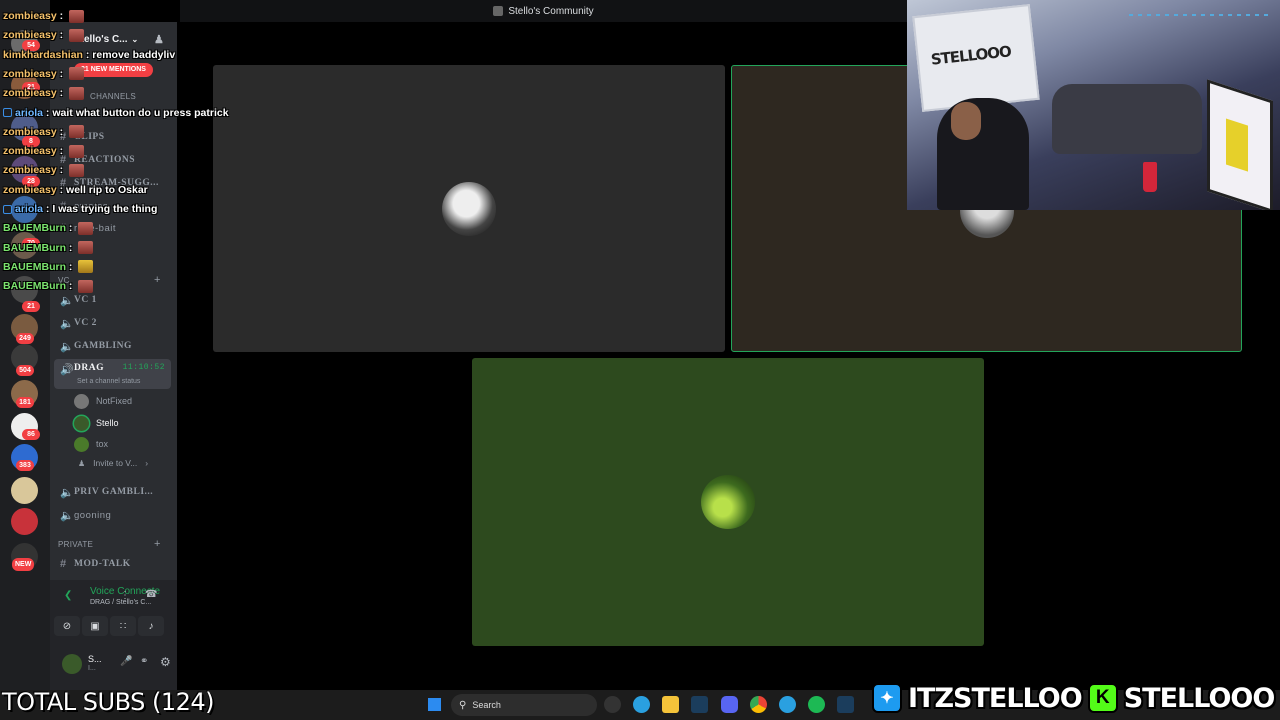 This screenshot has height=720, width=1280. What do you see at coordinates (524, 705) in the screenshot?
I see `taskbar-search: ⚲ Search` at bounding box center [524, 705].